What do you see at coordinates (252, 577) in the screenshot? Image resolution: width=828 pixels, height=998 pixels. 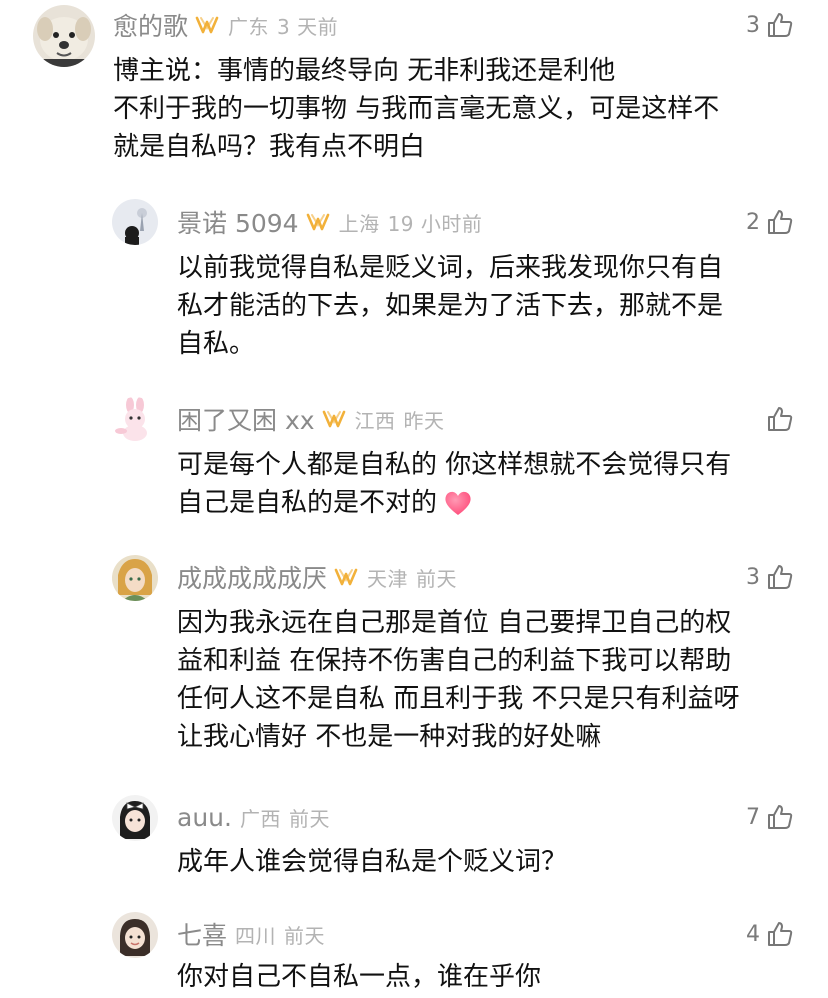 I see `username: 成成成成成厌` at bounding box center [252, 577].